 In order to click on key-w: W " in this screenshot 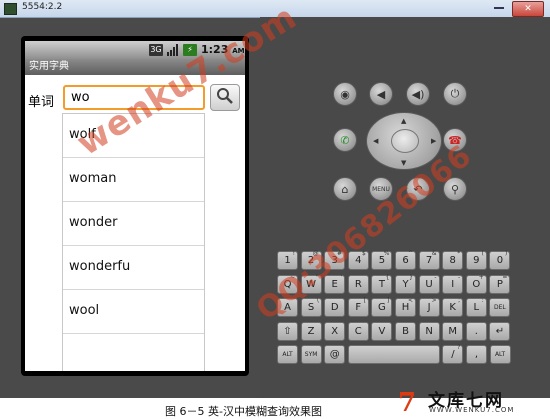, I will do `click(311, 283)`.